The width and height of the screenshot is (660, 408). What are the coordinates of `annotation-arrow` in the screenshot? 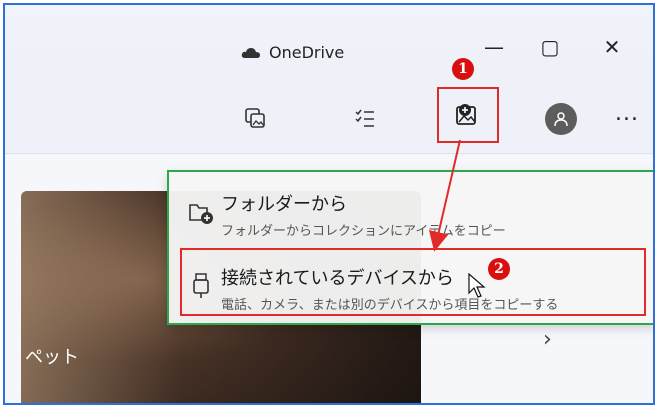 It's located at (444, 195).